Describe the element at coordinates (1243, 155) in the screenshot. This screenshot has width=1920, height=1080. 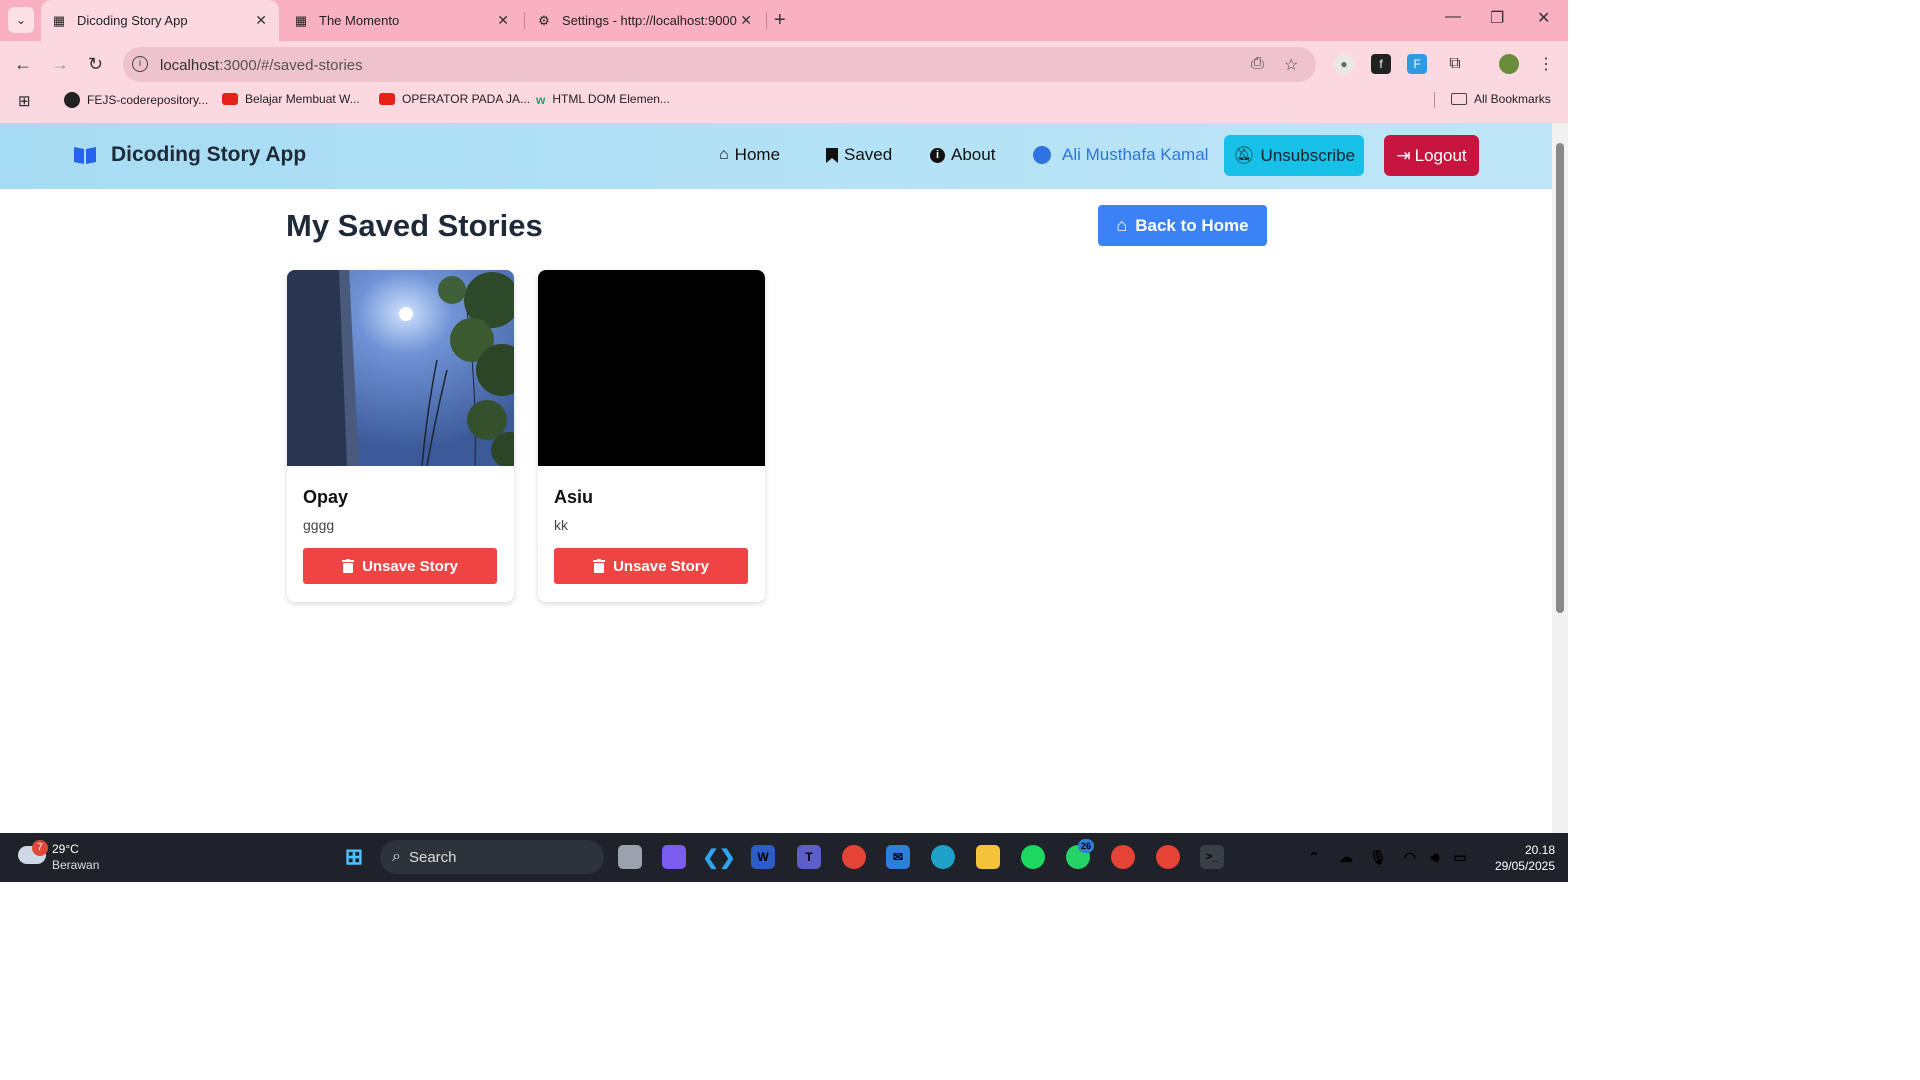
I see `bell-slash-icon: 🔕︎` at that location.